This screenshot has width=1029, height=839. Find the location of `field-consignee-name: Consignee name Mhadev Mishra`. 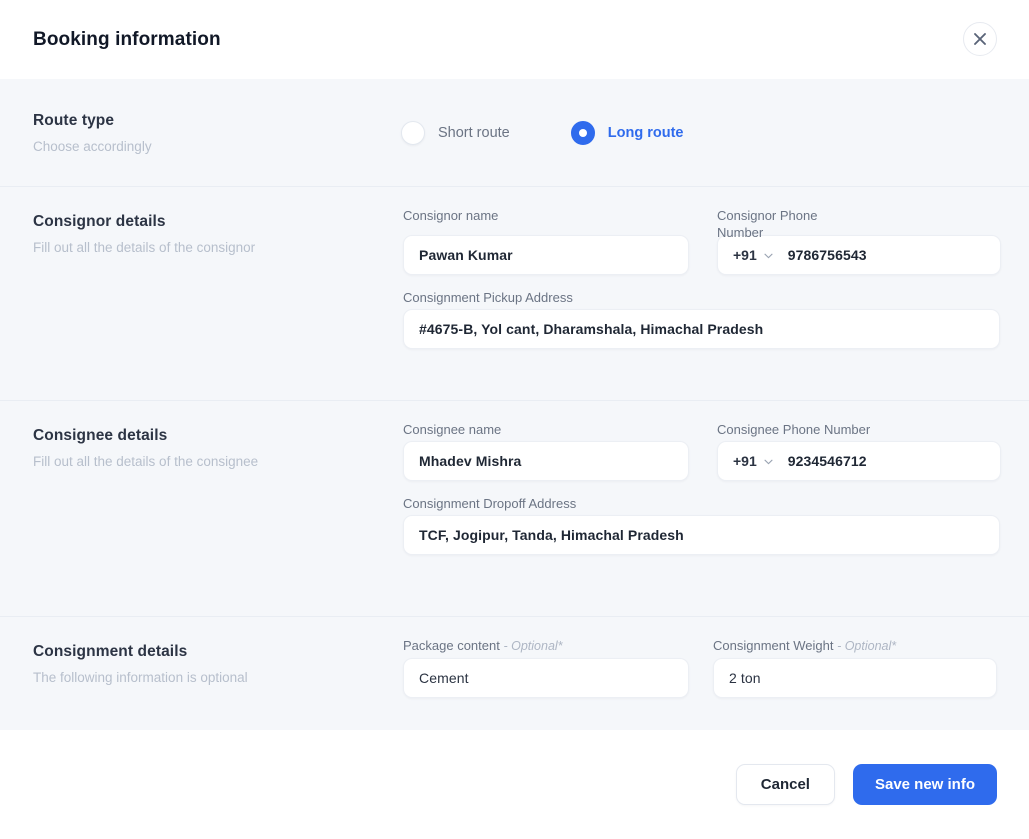

field-consignee-name: Consignee name Mhadev Mishra is located at coordinates (546, 451).